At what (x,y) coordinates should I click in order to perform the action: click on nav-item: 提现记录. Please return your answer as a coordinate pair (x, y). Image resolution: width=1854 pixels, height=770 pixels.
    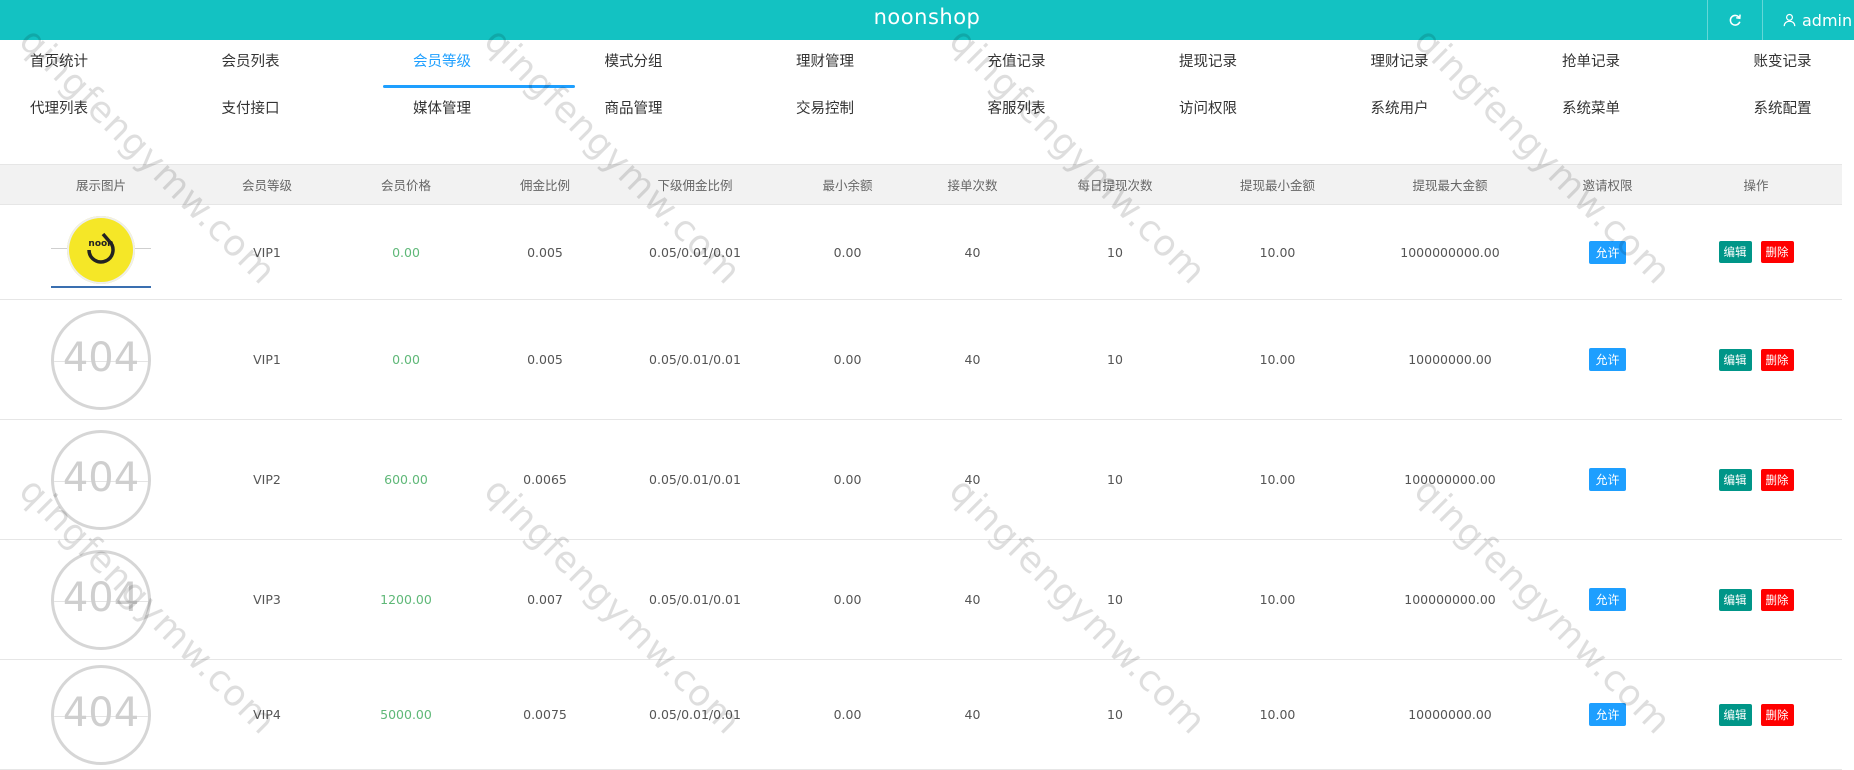
    Looking at the image, I should click on (1245, 70).